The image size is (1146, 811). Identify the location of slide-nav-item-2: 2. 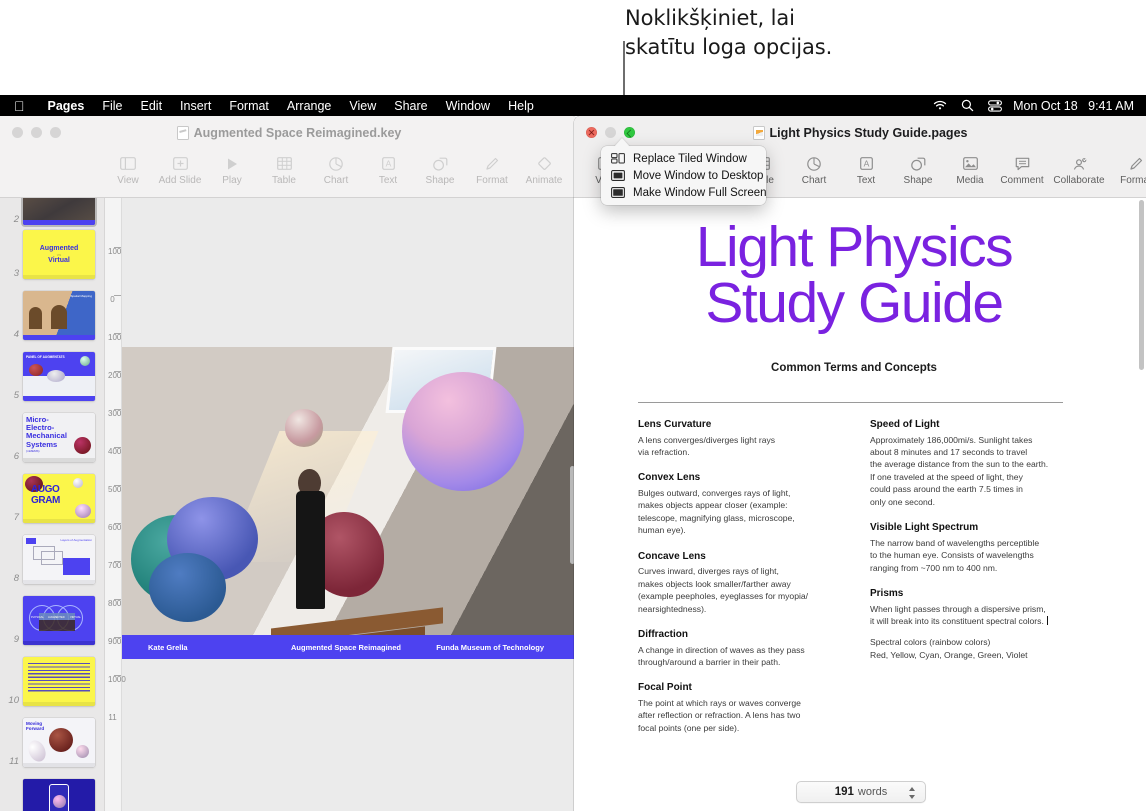
(50, 211).